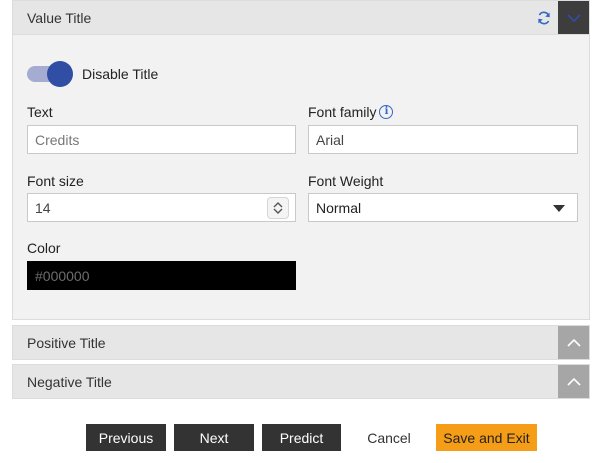 Image resolution: width=592 pixels, height=463 pixels. I want to click on save-and-exit-button: Save and Exit, so click(486, 437).